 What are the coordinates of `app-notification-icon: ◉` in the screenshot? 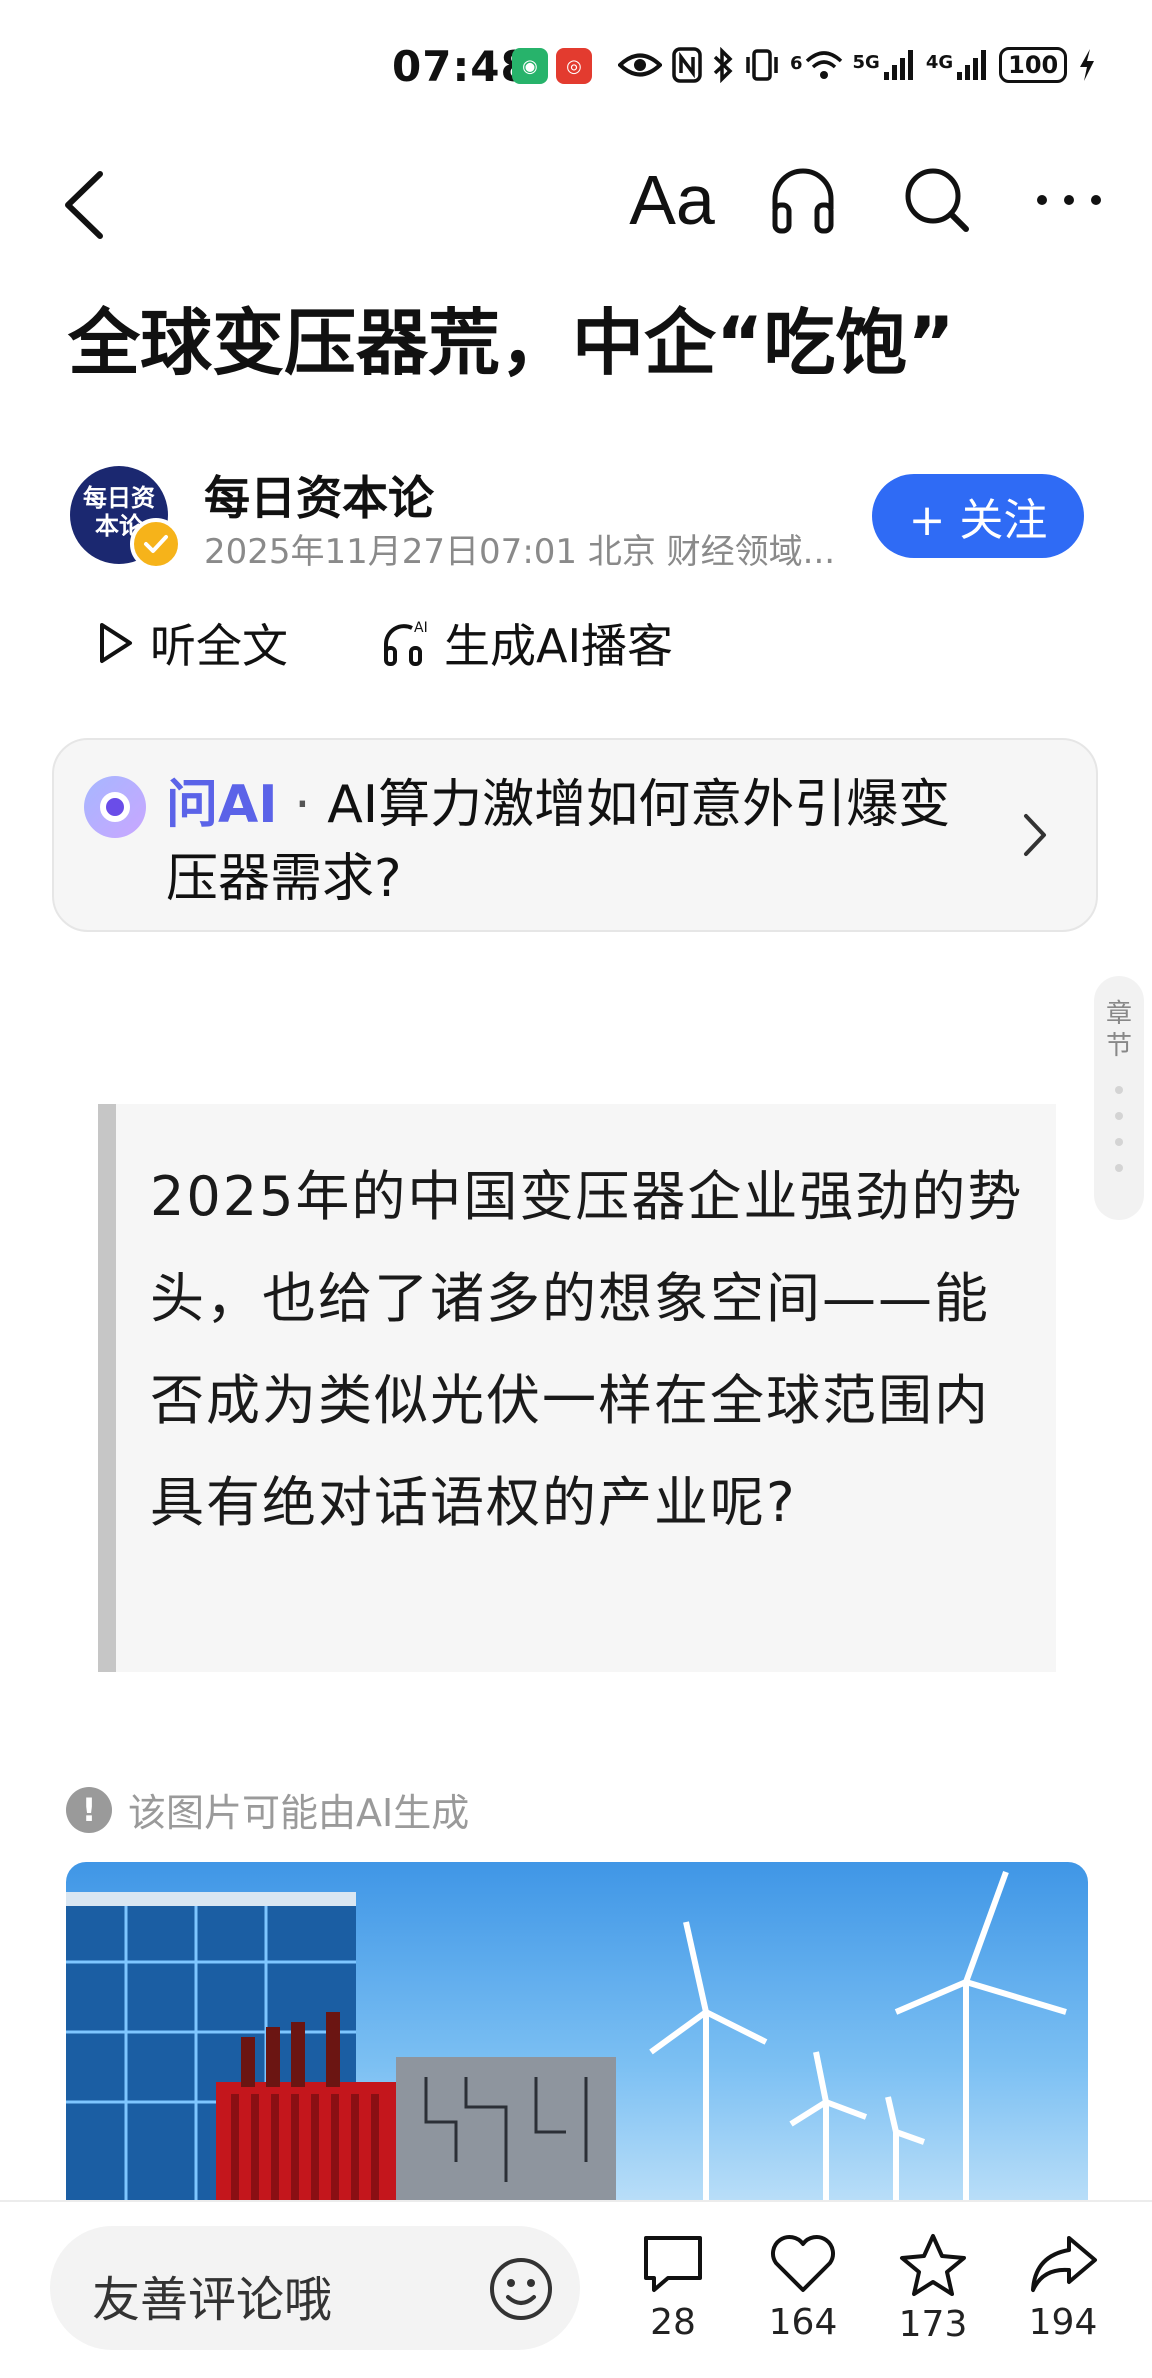 It's located at (530, 66).